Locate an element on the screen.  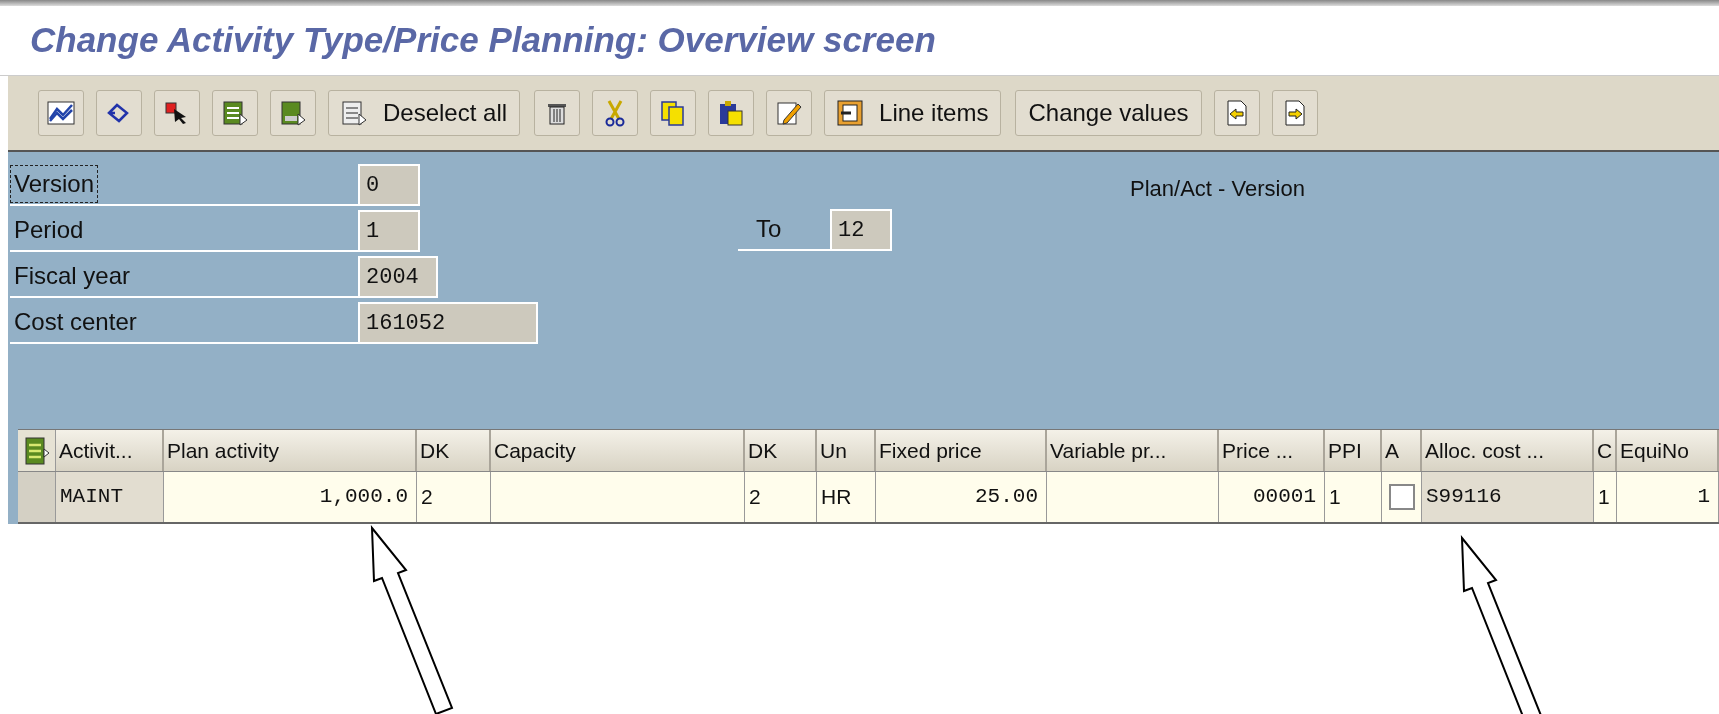
previous-page-icon is located at coordinates (1236, 113).